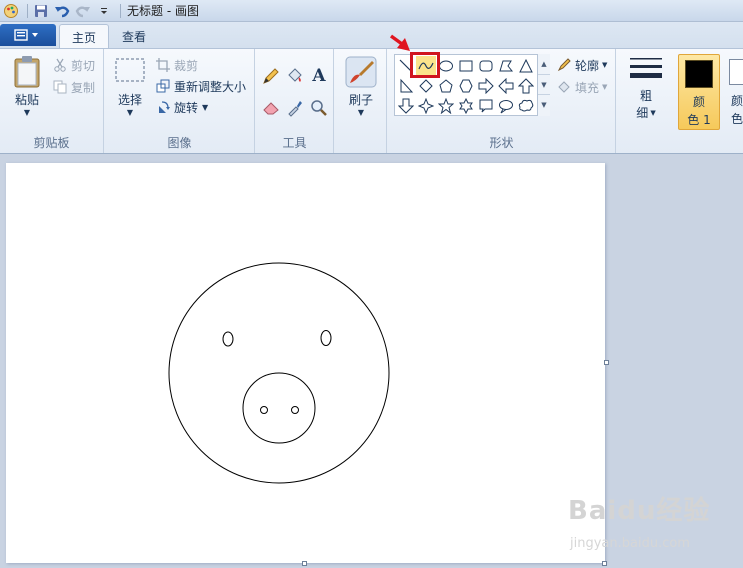  I want to click on size-label-line2: 细, so click(642, 113).